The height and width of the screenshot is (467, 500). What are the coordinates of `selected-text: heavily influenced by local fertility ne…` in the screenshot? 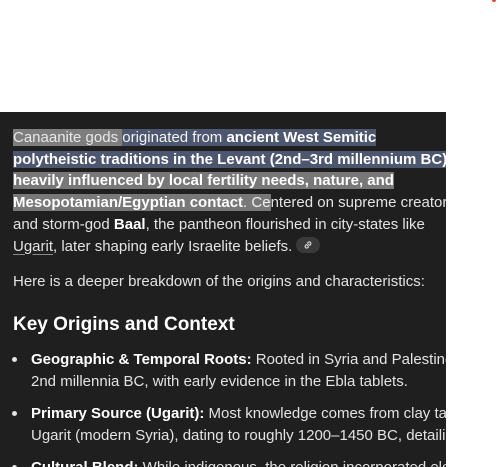 It's located at (203, 181).